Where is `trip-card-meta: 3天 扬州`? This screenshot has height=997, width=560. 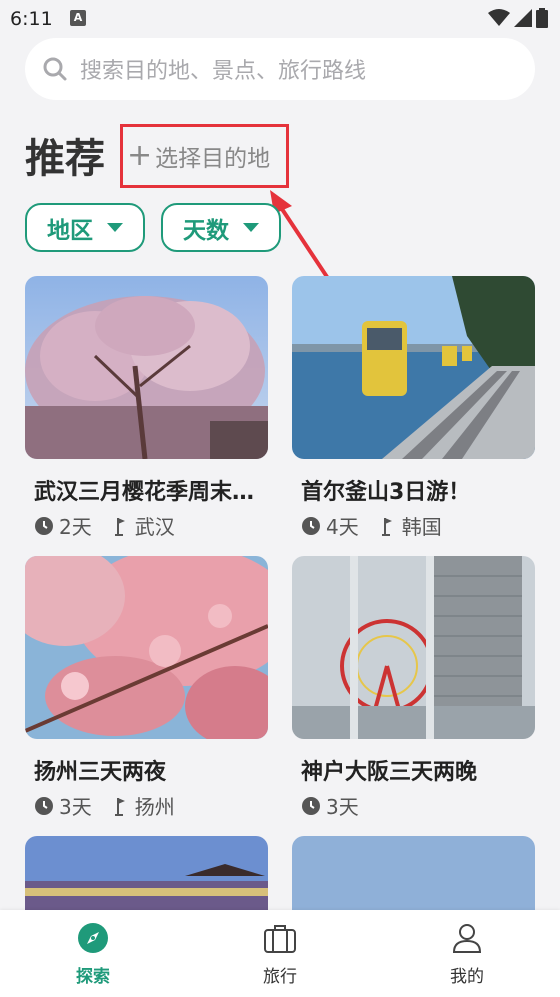
trip-card-meta: 3天 扬州 is located at coordinates (151, 805).